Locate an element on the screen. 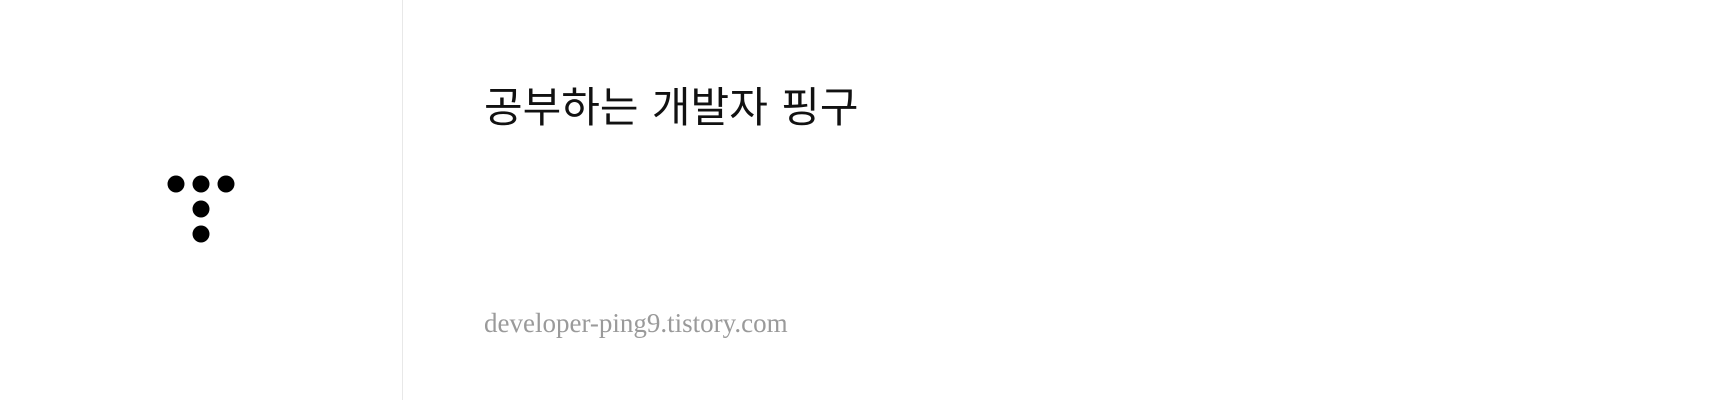  tistory-logo-icon is located at coordinates (201, 209).